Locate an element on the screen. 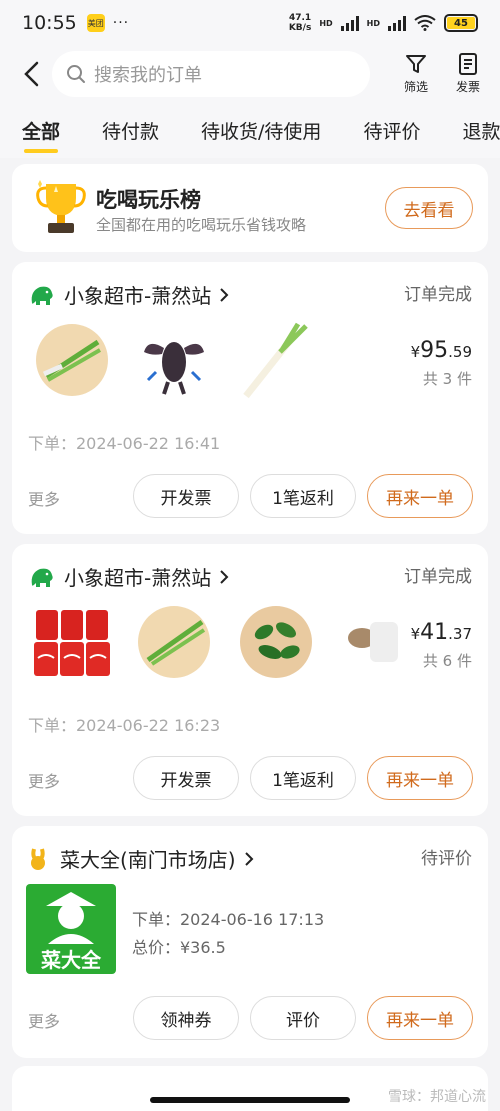  rabbit-icon is located at coordinates (38, 859).